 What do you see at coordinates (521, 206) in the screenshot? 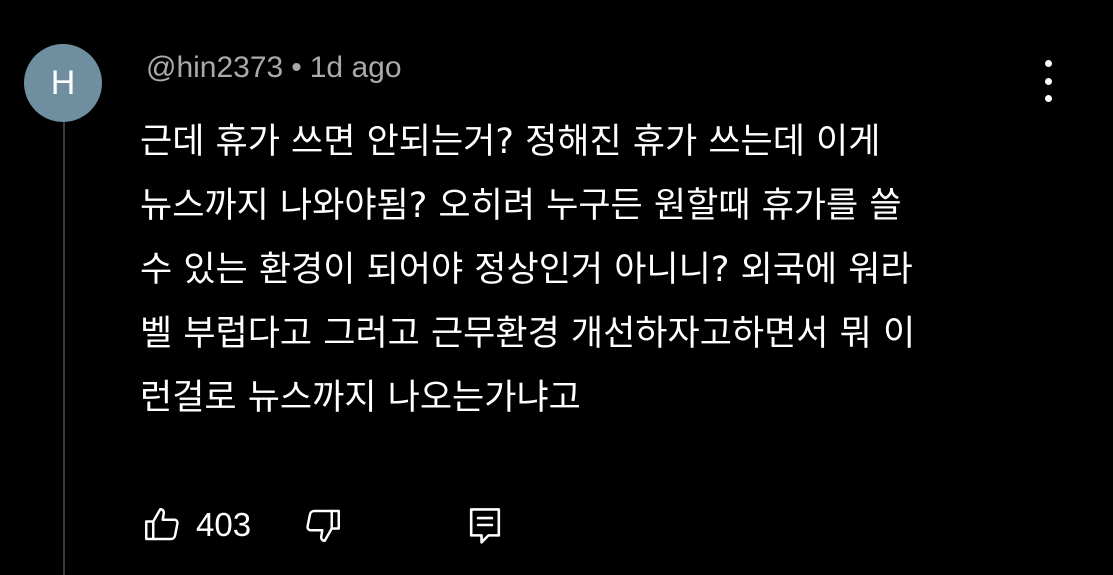
I see `comment-line: 뉴스까지 나와야됨? 오히려 누구든 원할때 휴가를 쓸` at bounding box center [521, 206].